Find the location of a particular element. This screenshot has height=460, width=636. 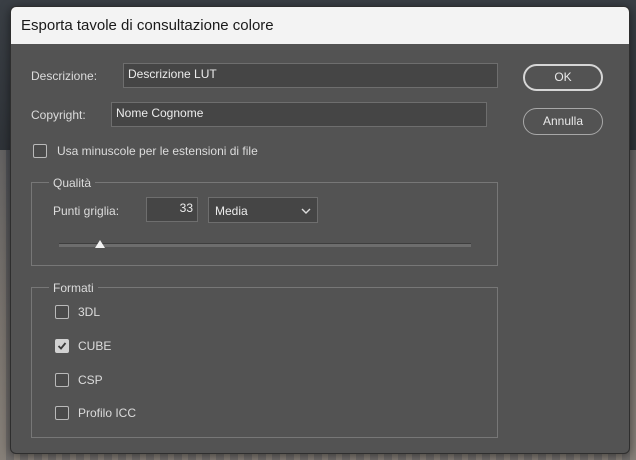

chevron-down-icon is located at coordinates (306, 212).